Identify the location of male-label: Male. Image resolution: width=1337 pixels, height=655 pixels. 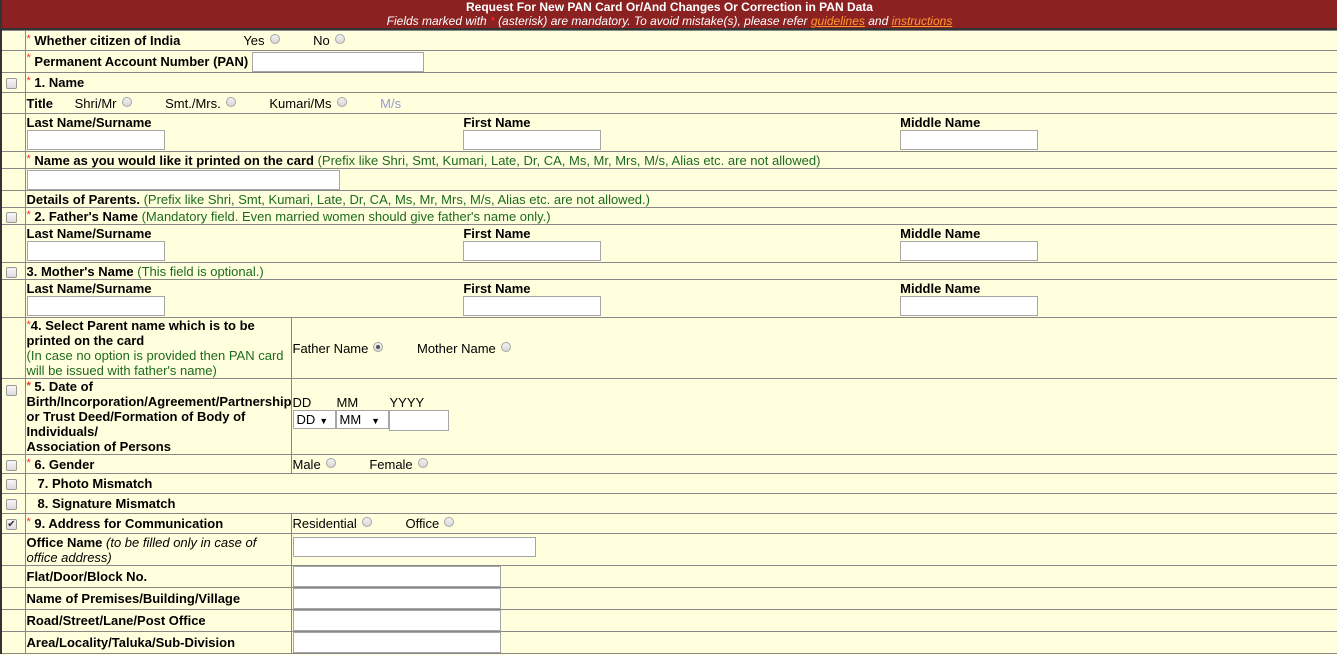
(306, 464).